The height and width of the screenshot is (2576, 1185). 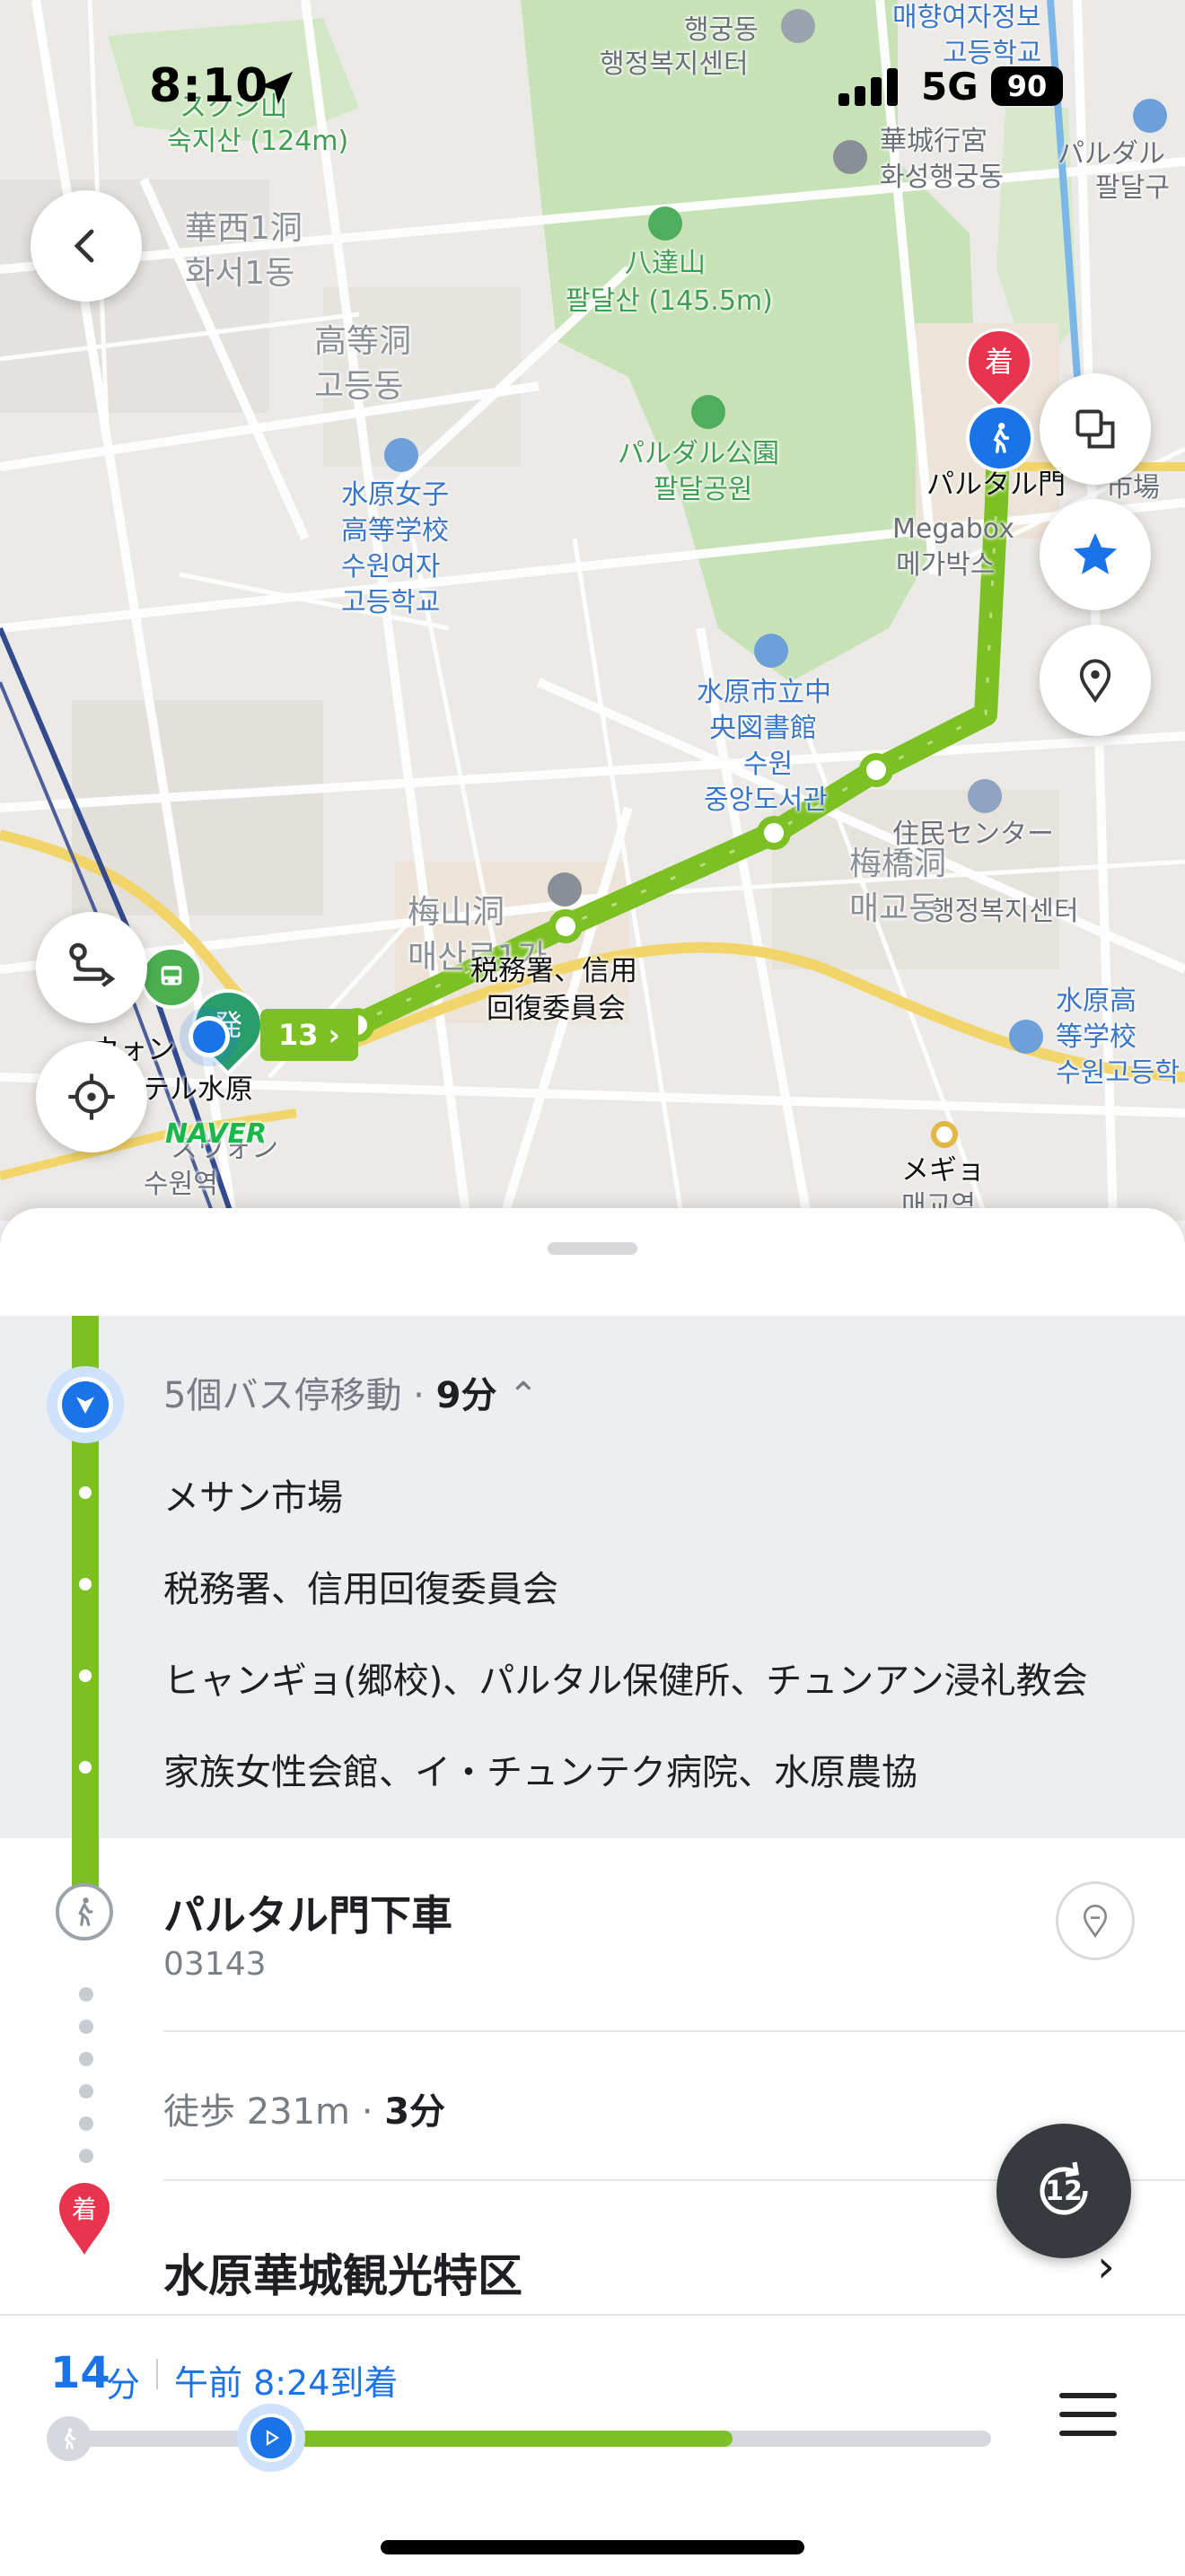 I want to click on naver-logo: NAVER, so click(x=216, y=1134).